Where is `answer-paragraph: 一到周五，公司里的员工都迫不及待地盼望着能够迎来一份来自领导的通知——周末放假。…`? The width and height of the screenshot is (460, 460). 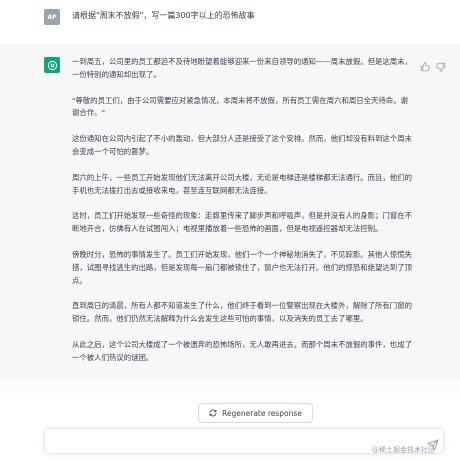 answer-paragraph: 一到周五，公司里的员工都迫不及待地盼望着能够迎来一份来自领导的通知——周末放假。… is located at coordinates (242, 68).